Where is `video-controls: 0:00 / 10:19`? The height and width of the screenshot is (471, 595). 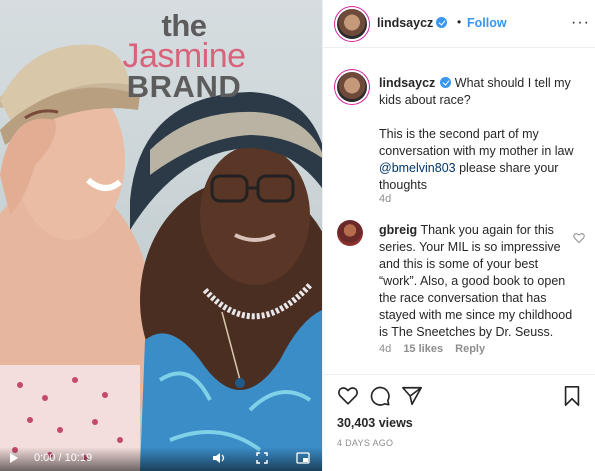 video-controls: 0:00 / 10:19 is located at coordinates (161, 459).